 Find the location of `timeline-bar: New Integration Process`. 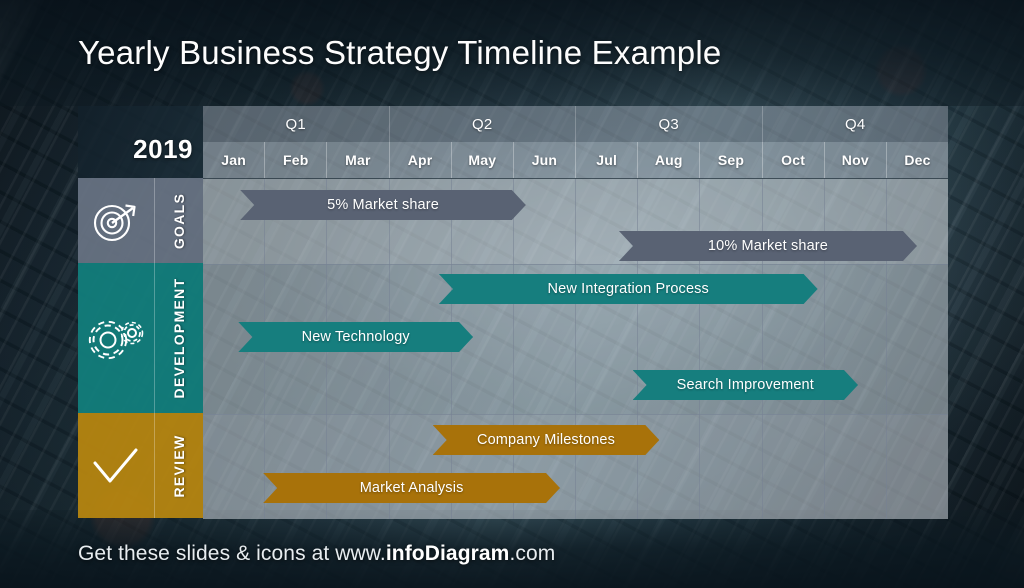

timeline-bar: New Integration Process is located at coordinates (628, 289).